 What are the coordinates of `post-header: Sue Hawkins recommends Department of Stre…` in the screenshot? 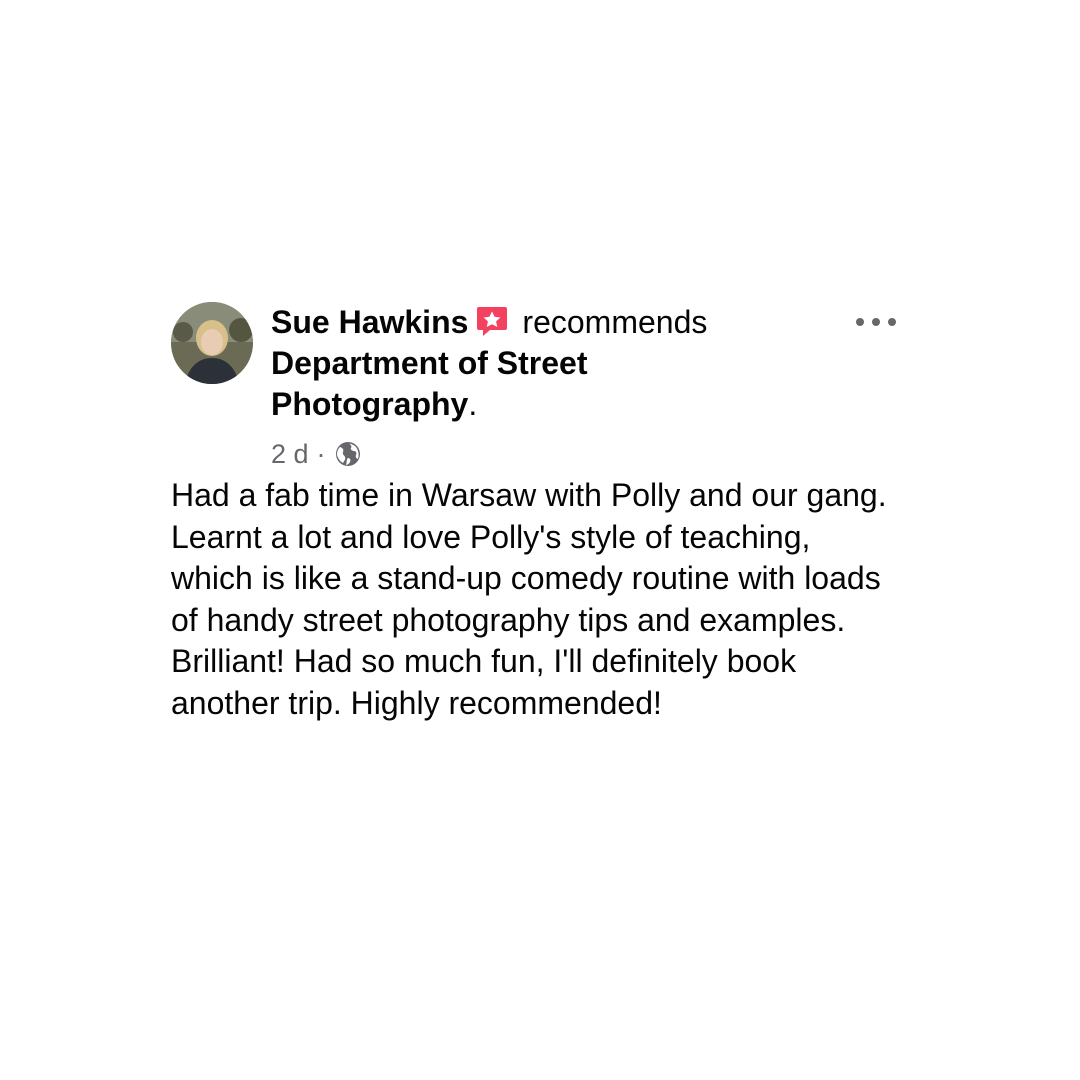 It's located at (533, 385).